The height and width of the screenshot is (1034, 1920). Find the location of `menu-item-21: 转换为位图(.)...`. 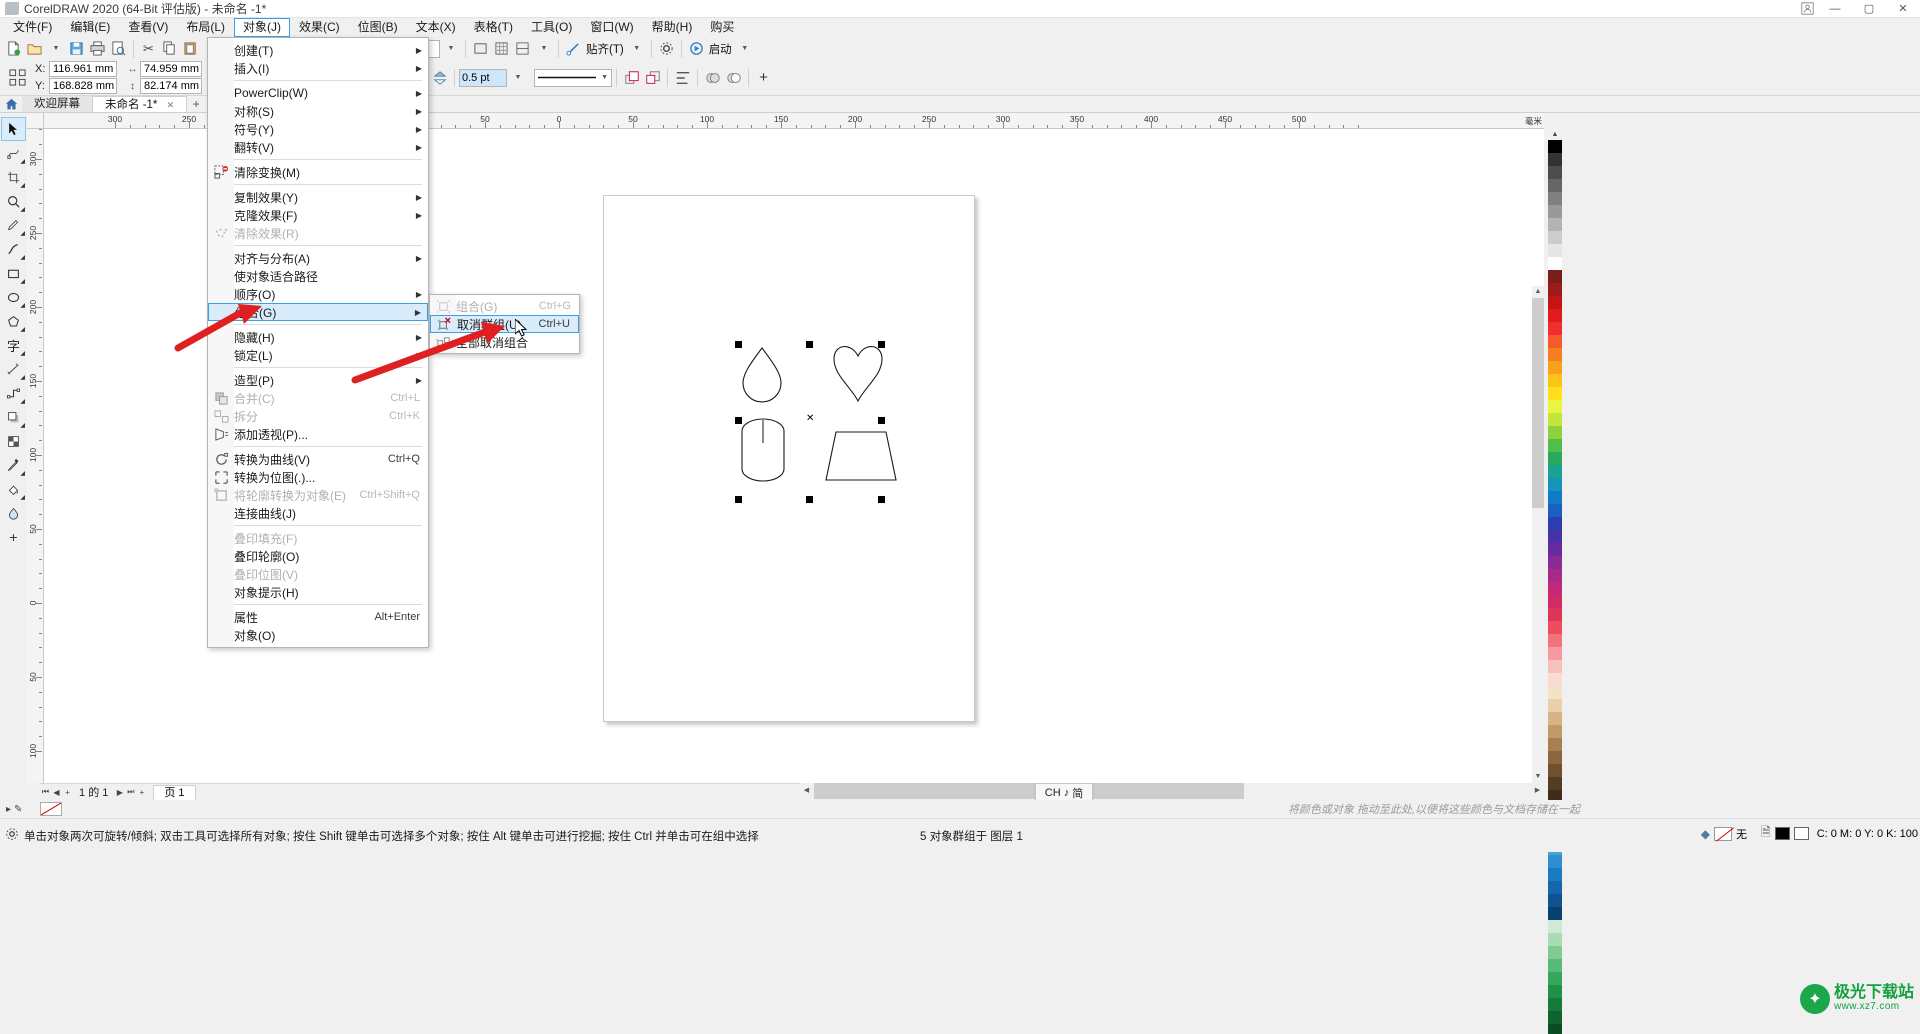

menu-item-21: 转换为位图(.)... is located at coordinates (318, 477).